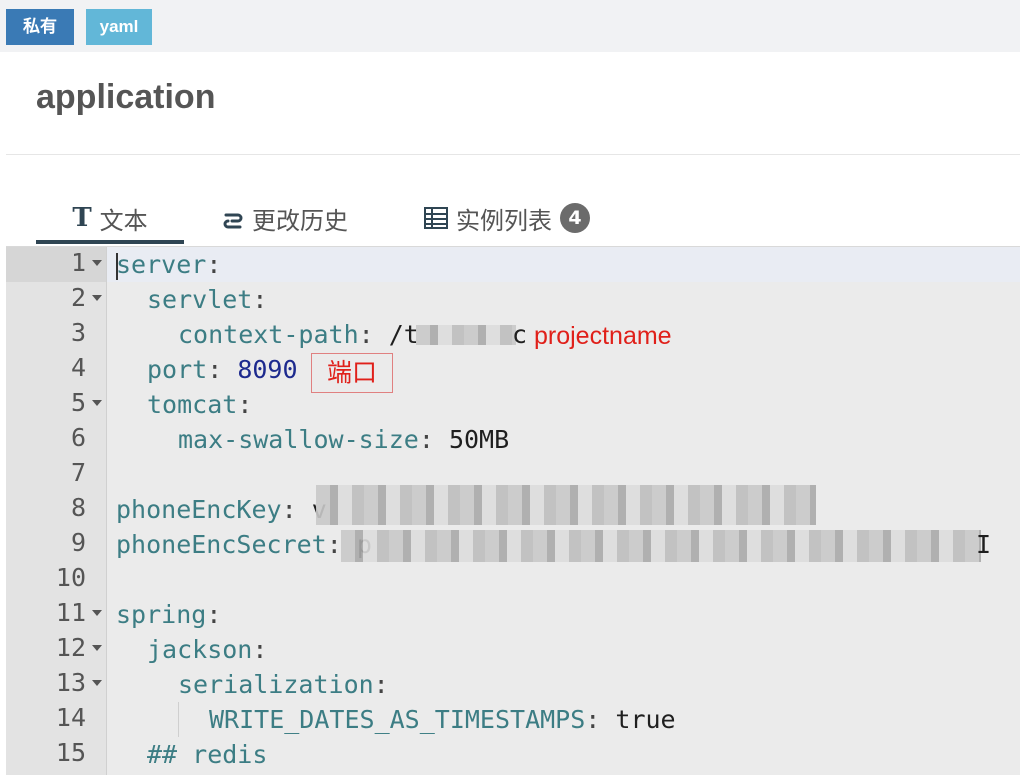  I want to click on line-number: 8, so click(78, 507).